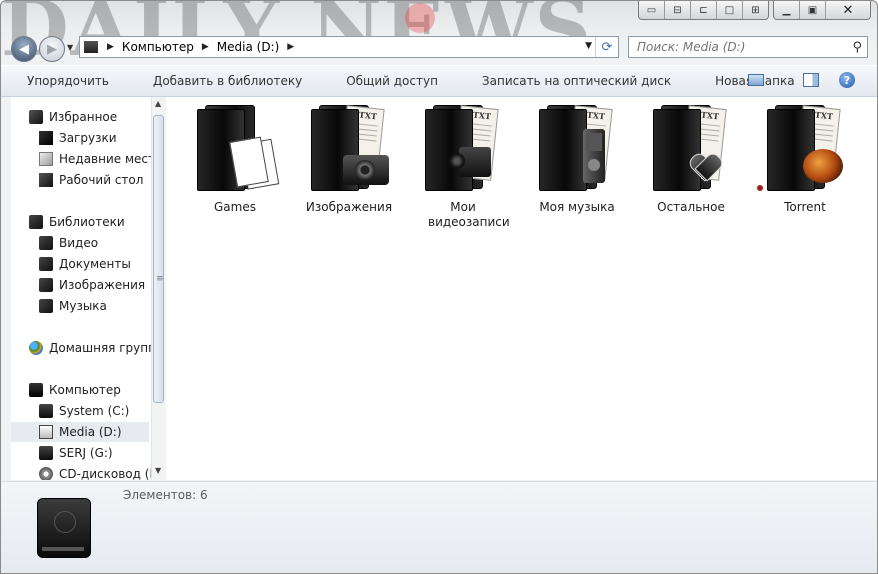 This screenshot has height=574, width=878. I want to click on change-view-button, so click(756, 80).